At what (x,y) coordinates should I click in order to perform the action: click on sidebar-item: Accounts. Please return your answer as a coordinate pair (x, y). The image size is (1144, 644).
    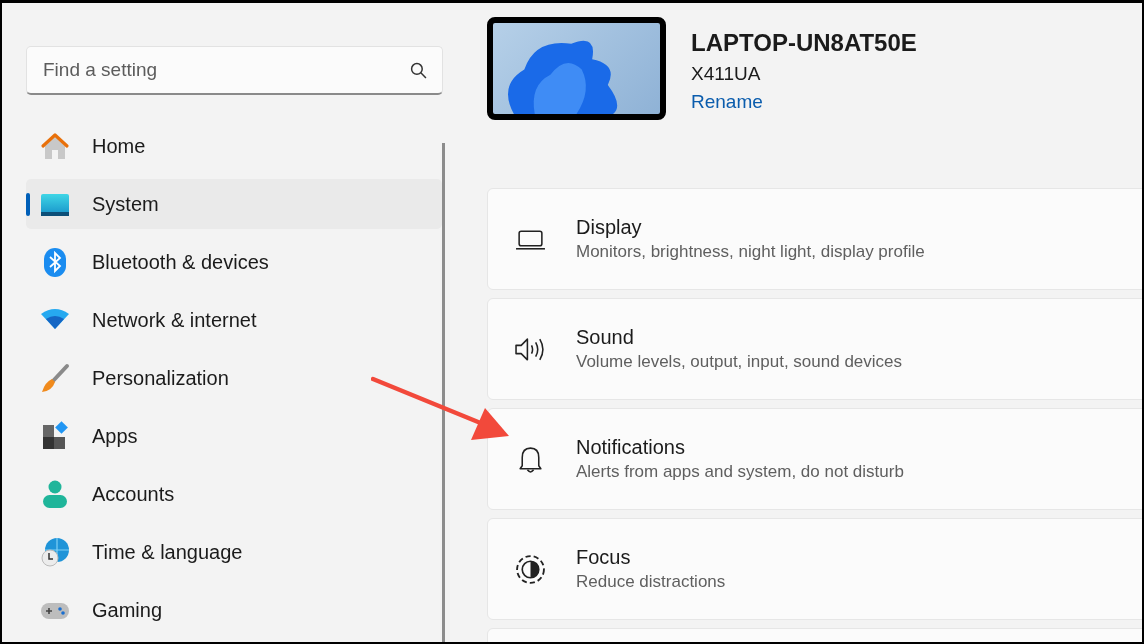
    Looking at the image, I should click on (234, 494).